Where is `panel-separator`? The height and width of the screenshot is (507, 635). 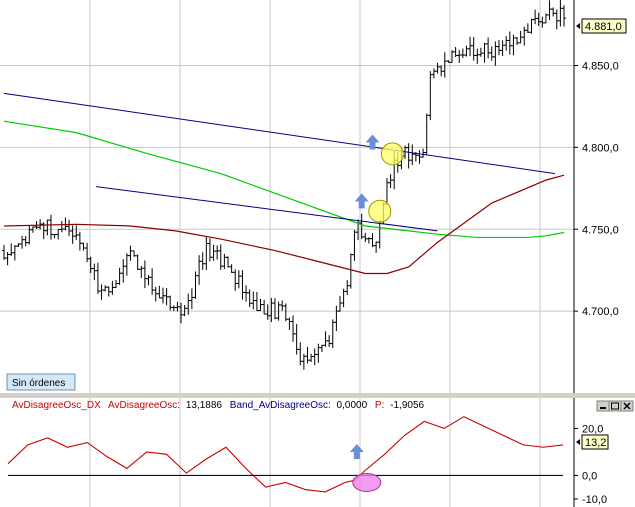 panel-separator is located at coordinates (317, 395).